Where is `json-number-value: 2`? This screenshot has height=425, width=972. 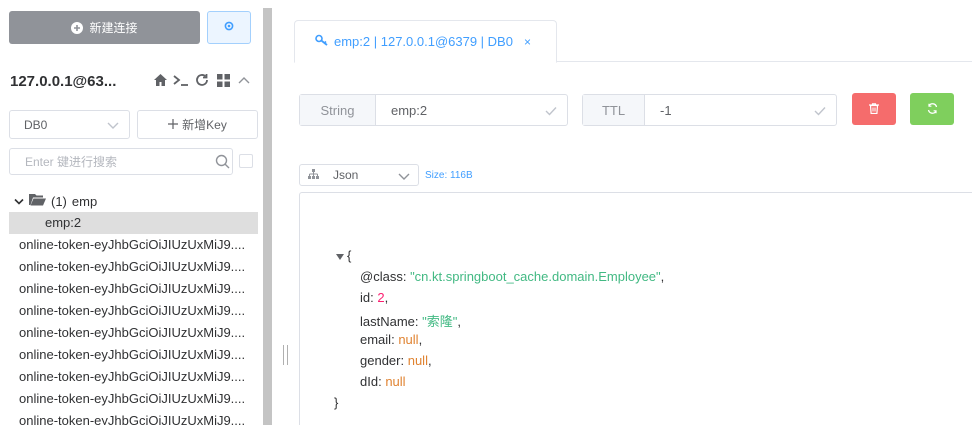 json-number-value: 2 is located at coordinates (381, 297).